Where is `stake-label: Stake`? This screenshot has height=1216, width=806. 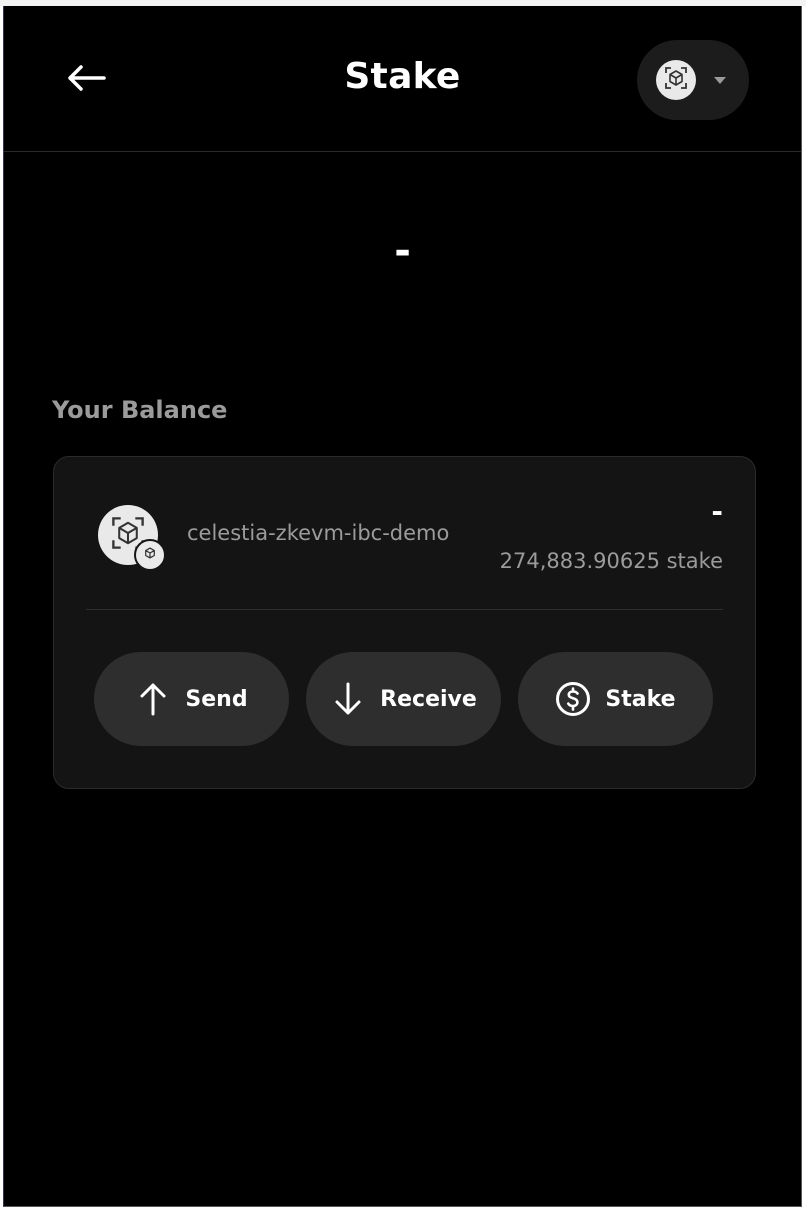
stake-label: Stake is located at coordinates (640, 699).